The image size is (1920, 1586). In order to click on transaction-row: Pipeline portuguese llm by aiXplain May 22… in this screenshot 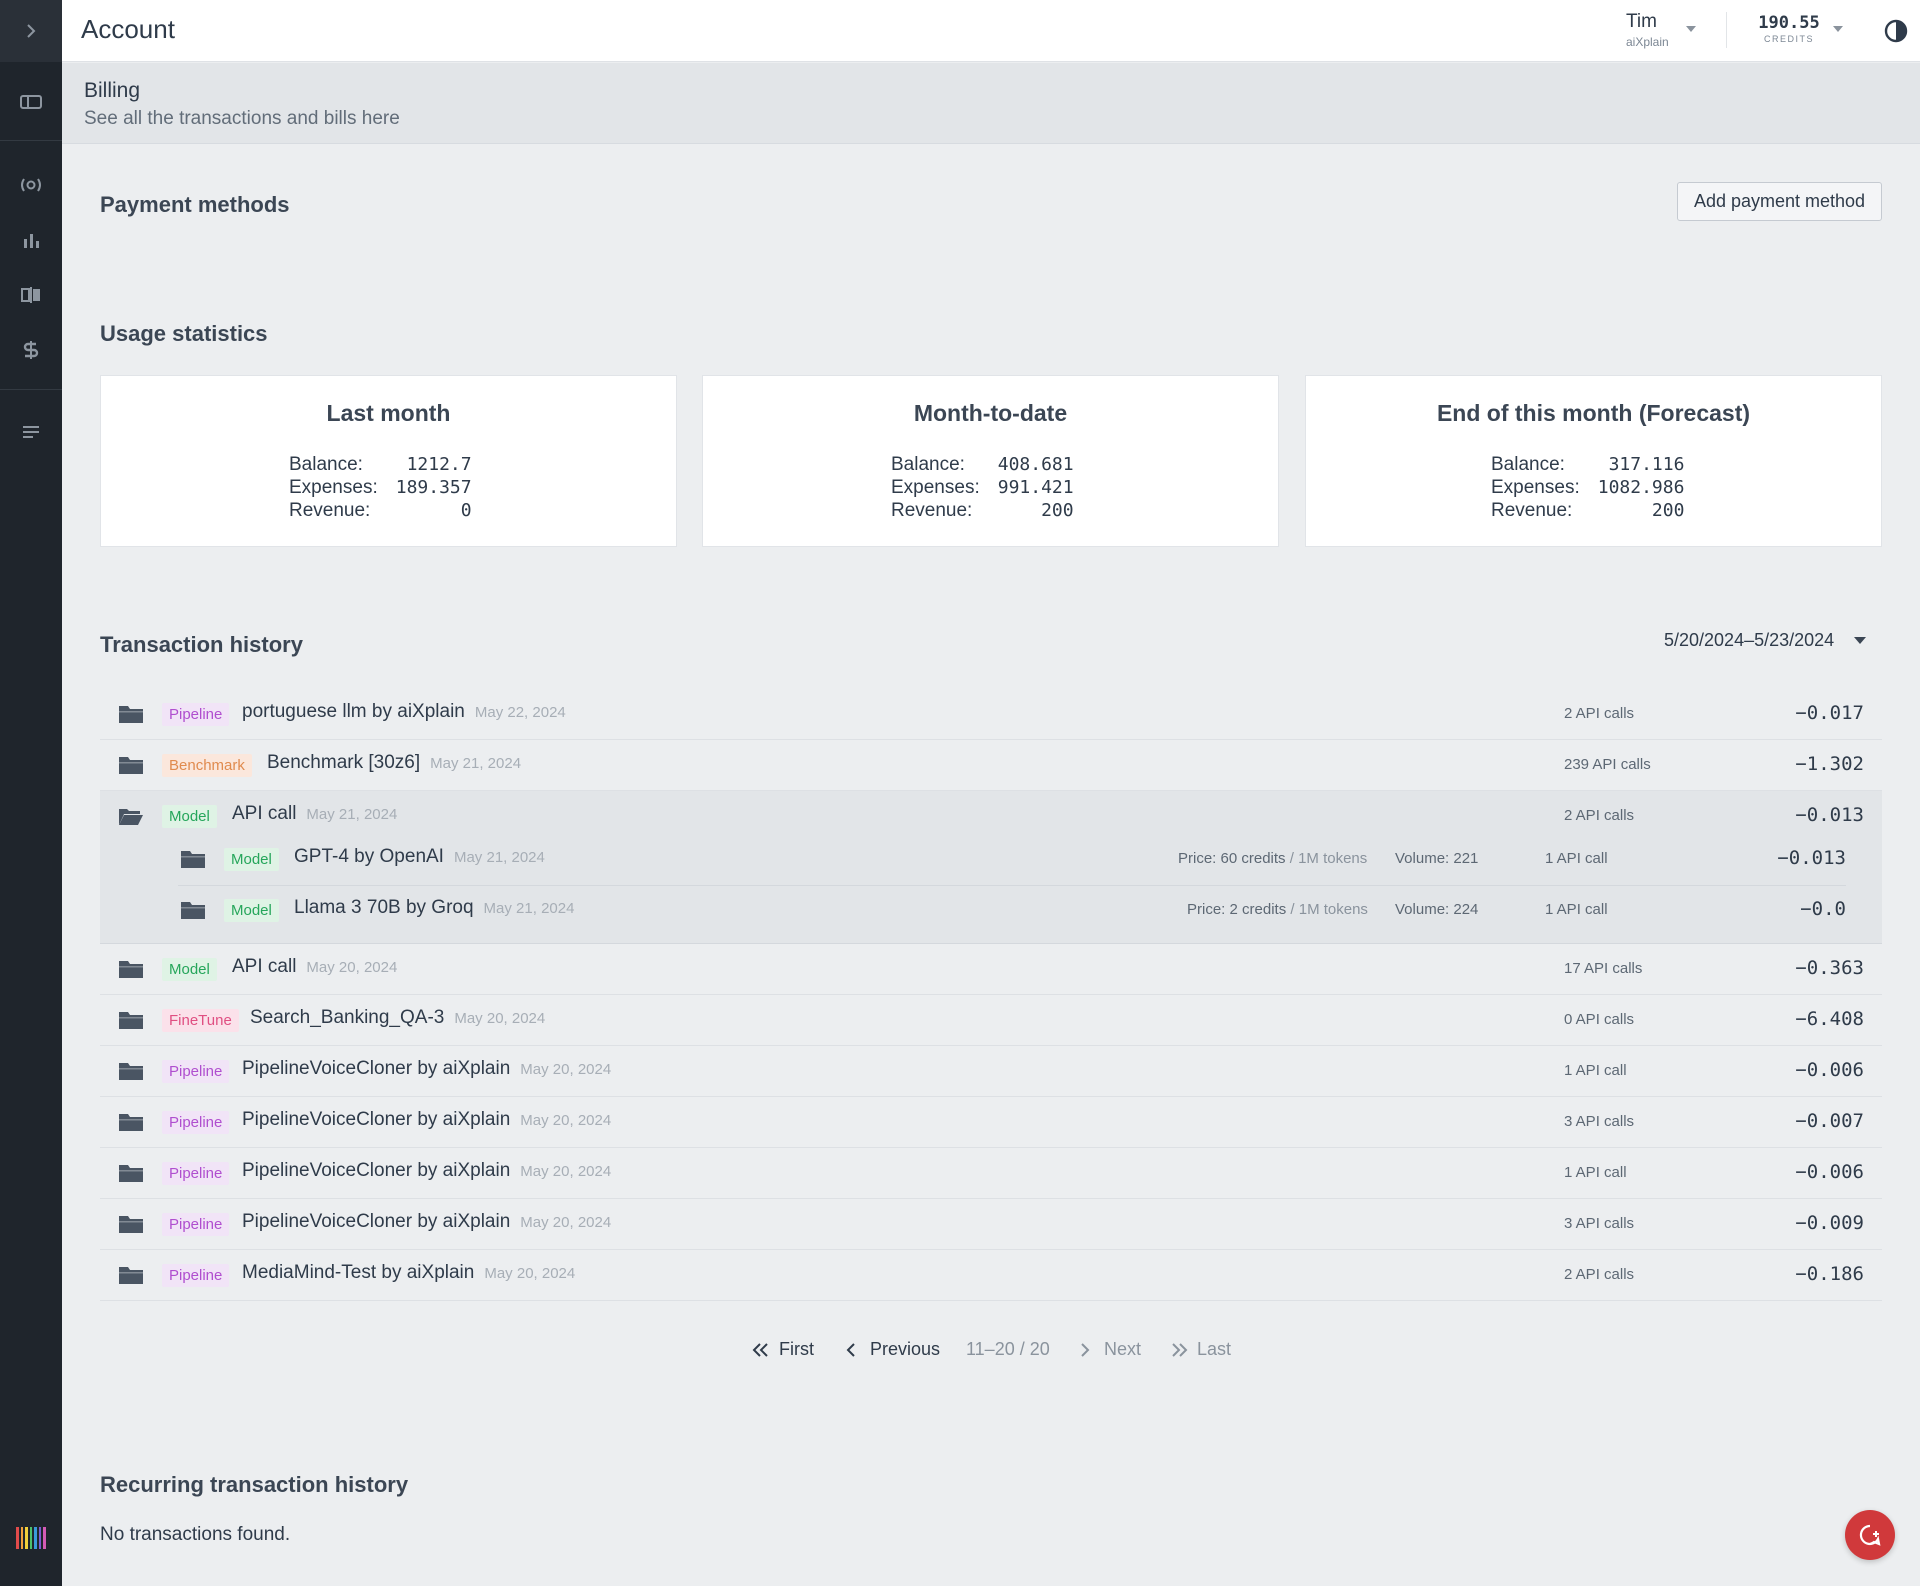, I will do `click(991, 714)`.